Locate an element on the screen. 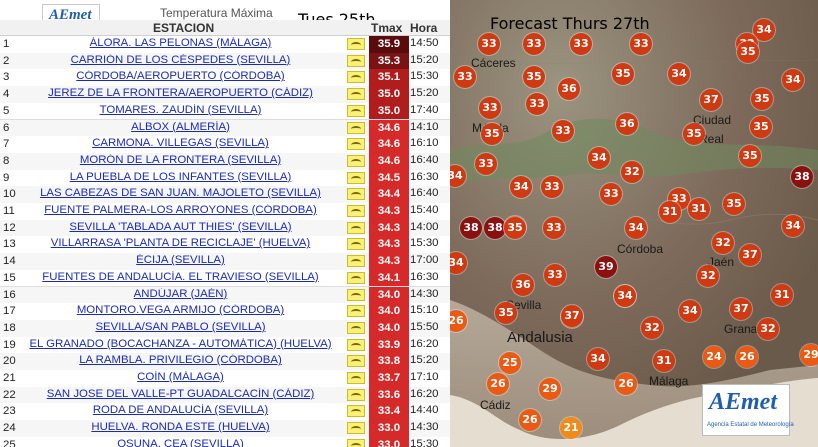 The image size is (818, 447). table-row: 1 ÁLORA. LAS PELONAS (MÁLAGA) 35.9 14:50 is located at coordinates (225, 45).